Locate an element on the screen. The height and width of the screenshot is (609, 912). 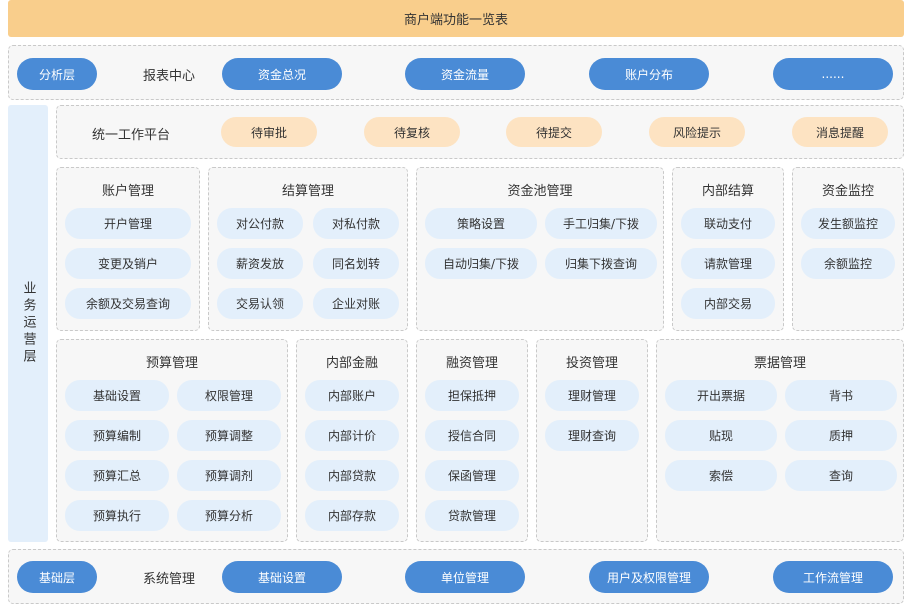
workbench-label: 统一工作平台 is located at coordinates (130, 135).